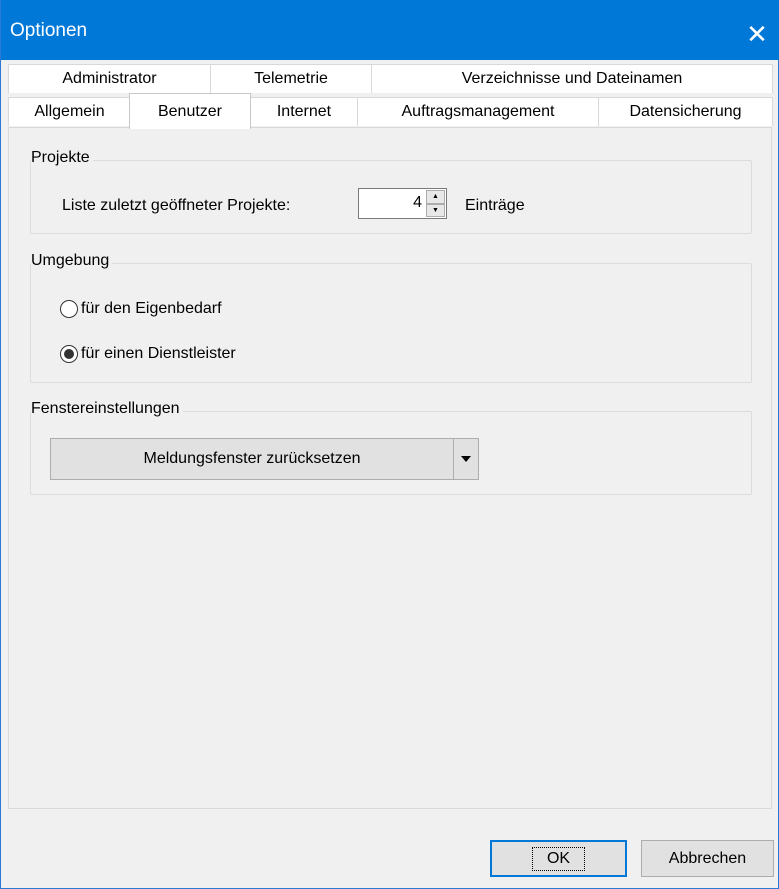  I want to click on window-title: Optionen, so click(49, 30).